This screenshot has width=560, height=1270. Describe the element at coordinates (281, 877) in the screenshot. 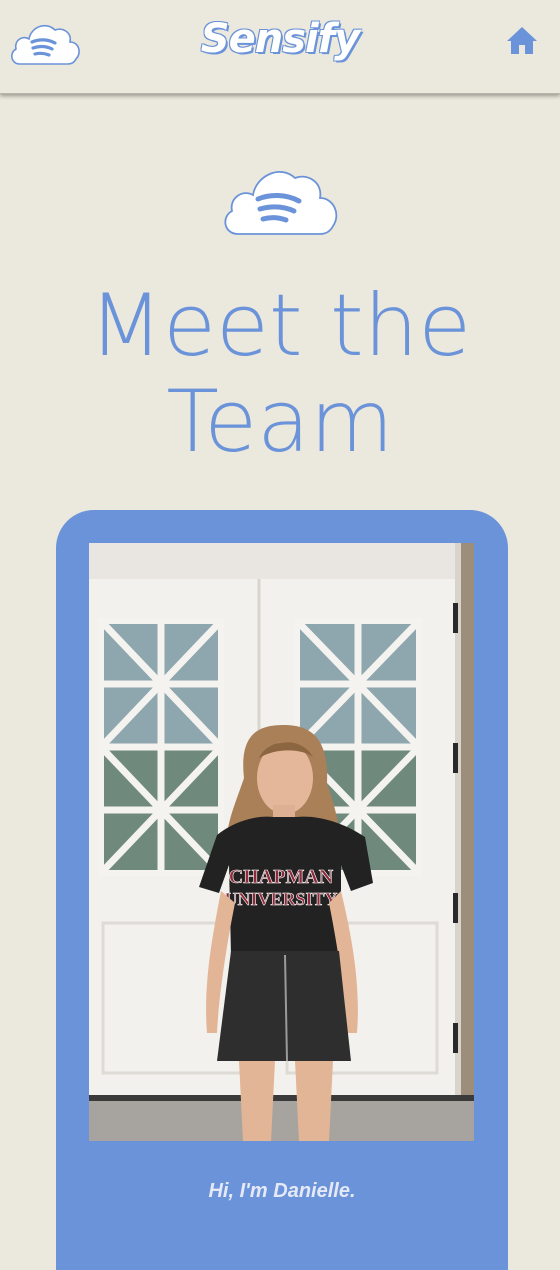

I see `svg-text: CHAPMAN` at that location.